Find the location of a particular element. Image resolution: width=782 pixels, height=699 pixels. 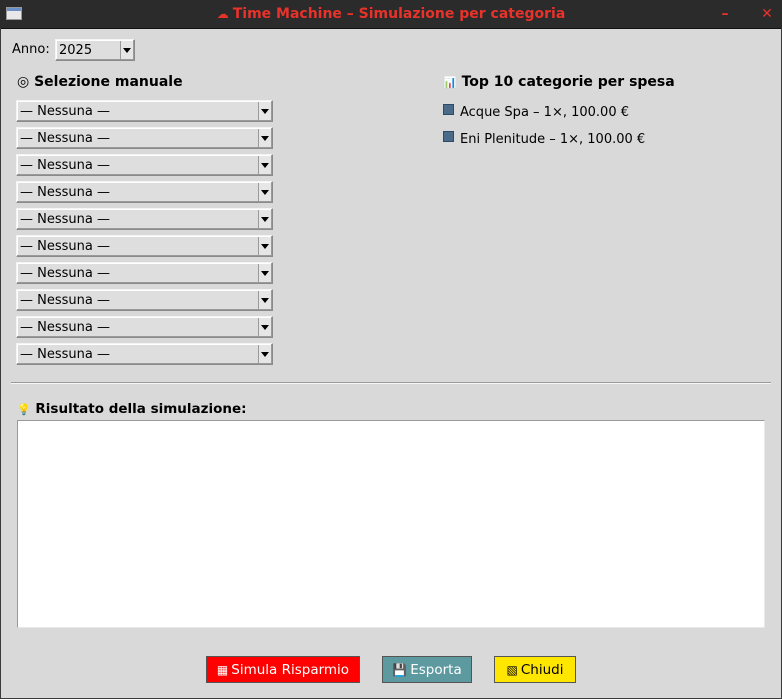

separator is located at coordinates (391, 383).